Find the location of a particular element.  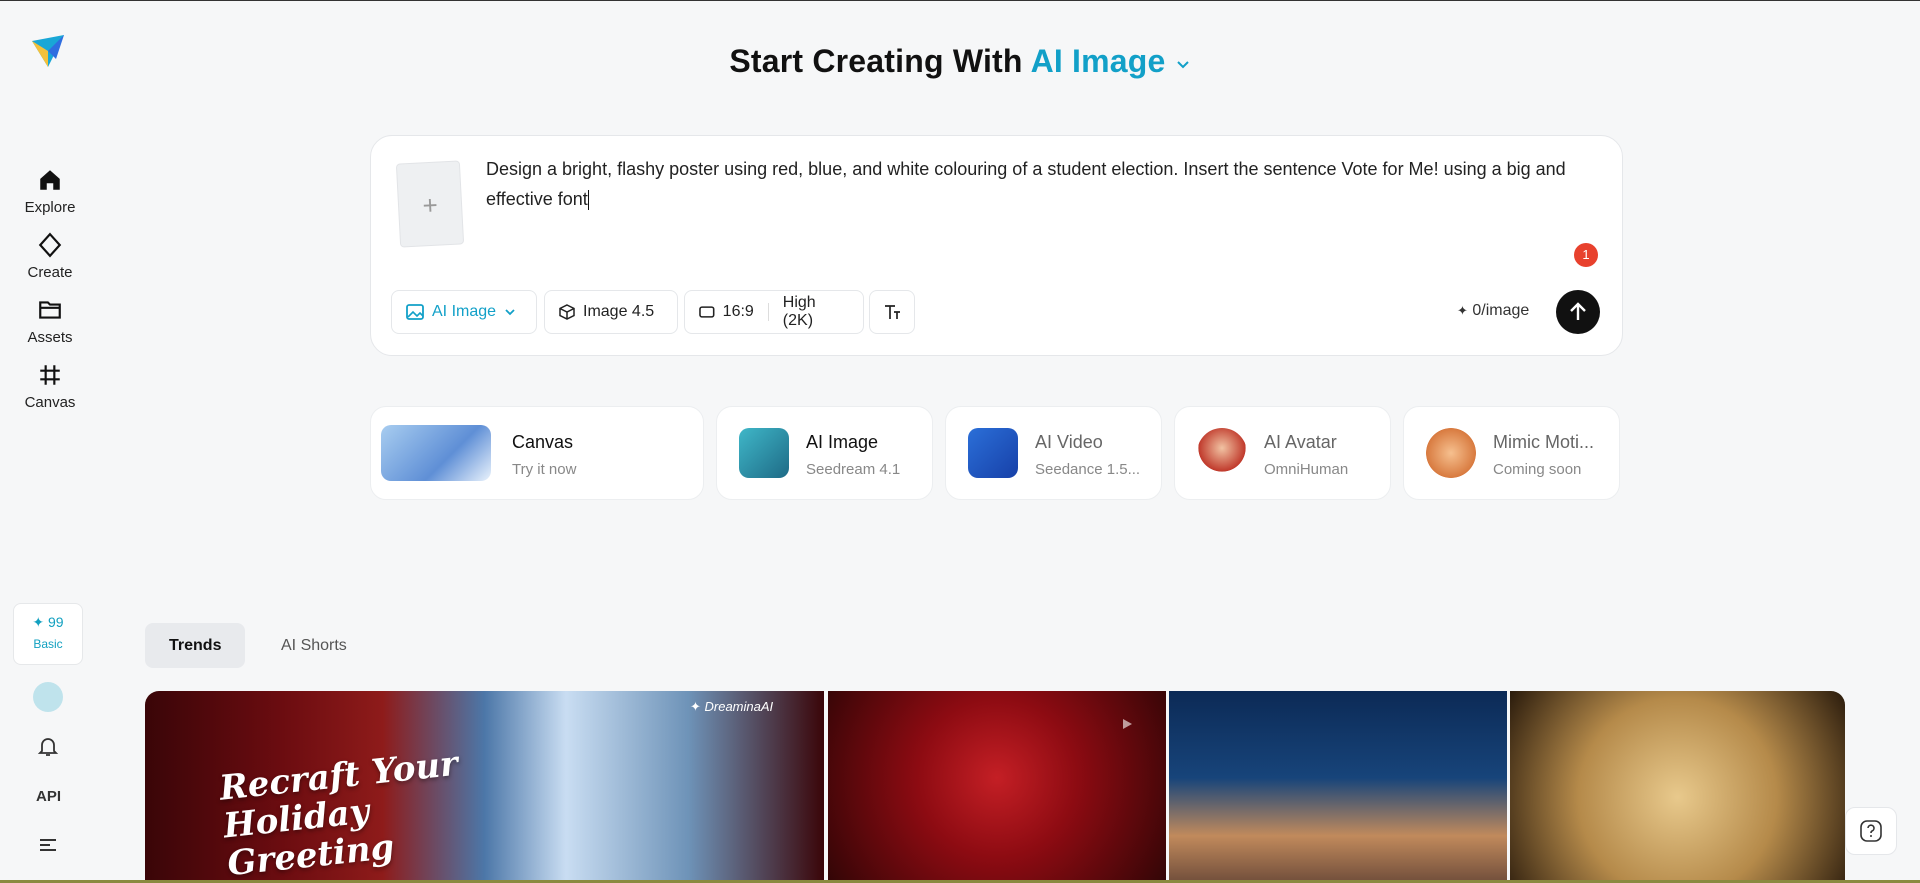

avatar is located at coordinates (48, 697).